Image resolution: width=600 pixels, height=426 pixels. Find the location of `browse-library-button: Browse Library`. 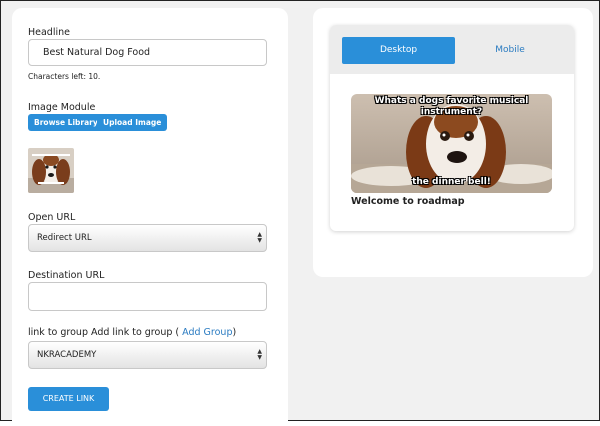

browse-library-button: Browse Library is located at coordinates (66, 122).